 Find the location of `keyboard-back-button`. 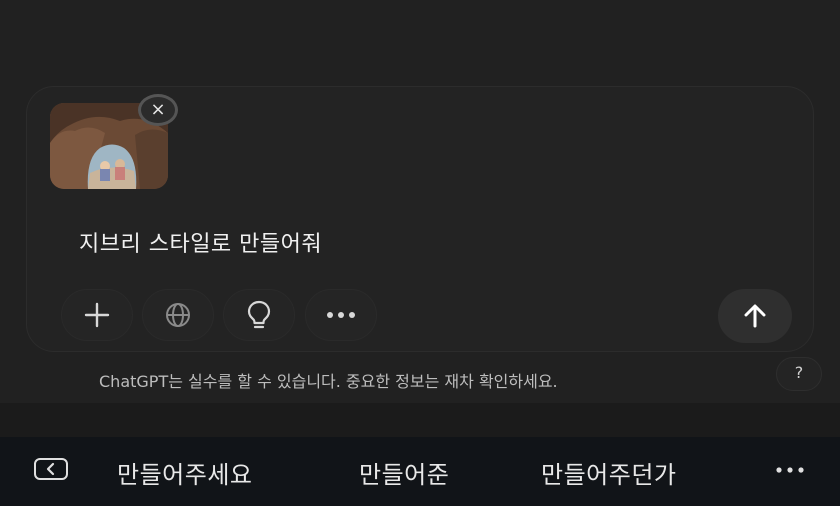

keyboard-back-button is located at coordinates (51, 469).